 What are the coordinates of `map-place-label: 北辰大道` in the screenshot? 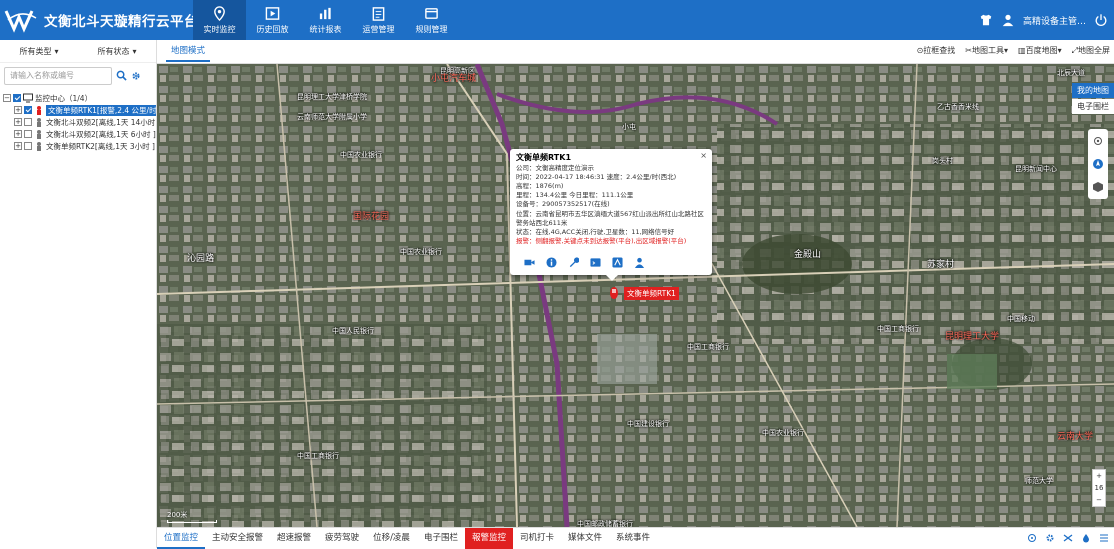 It's located at (1071, 73).